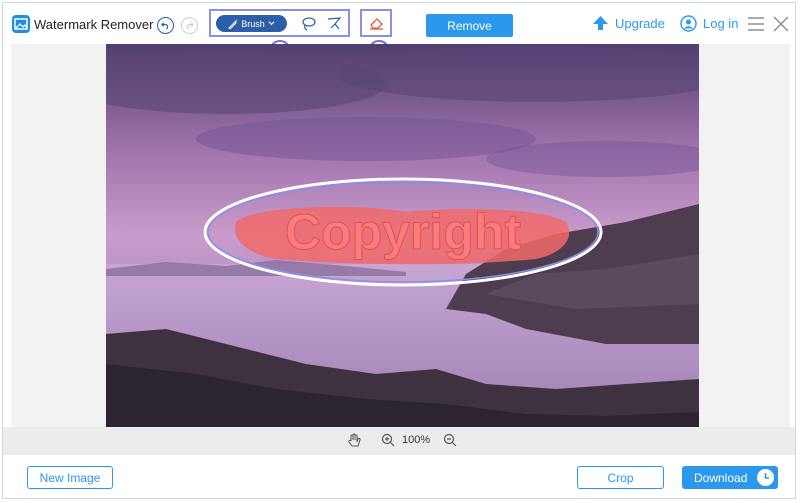 The image size is (800, 503). I want to click on close-button, so click(781, 26).